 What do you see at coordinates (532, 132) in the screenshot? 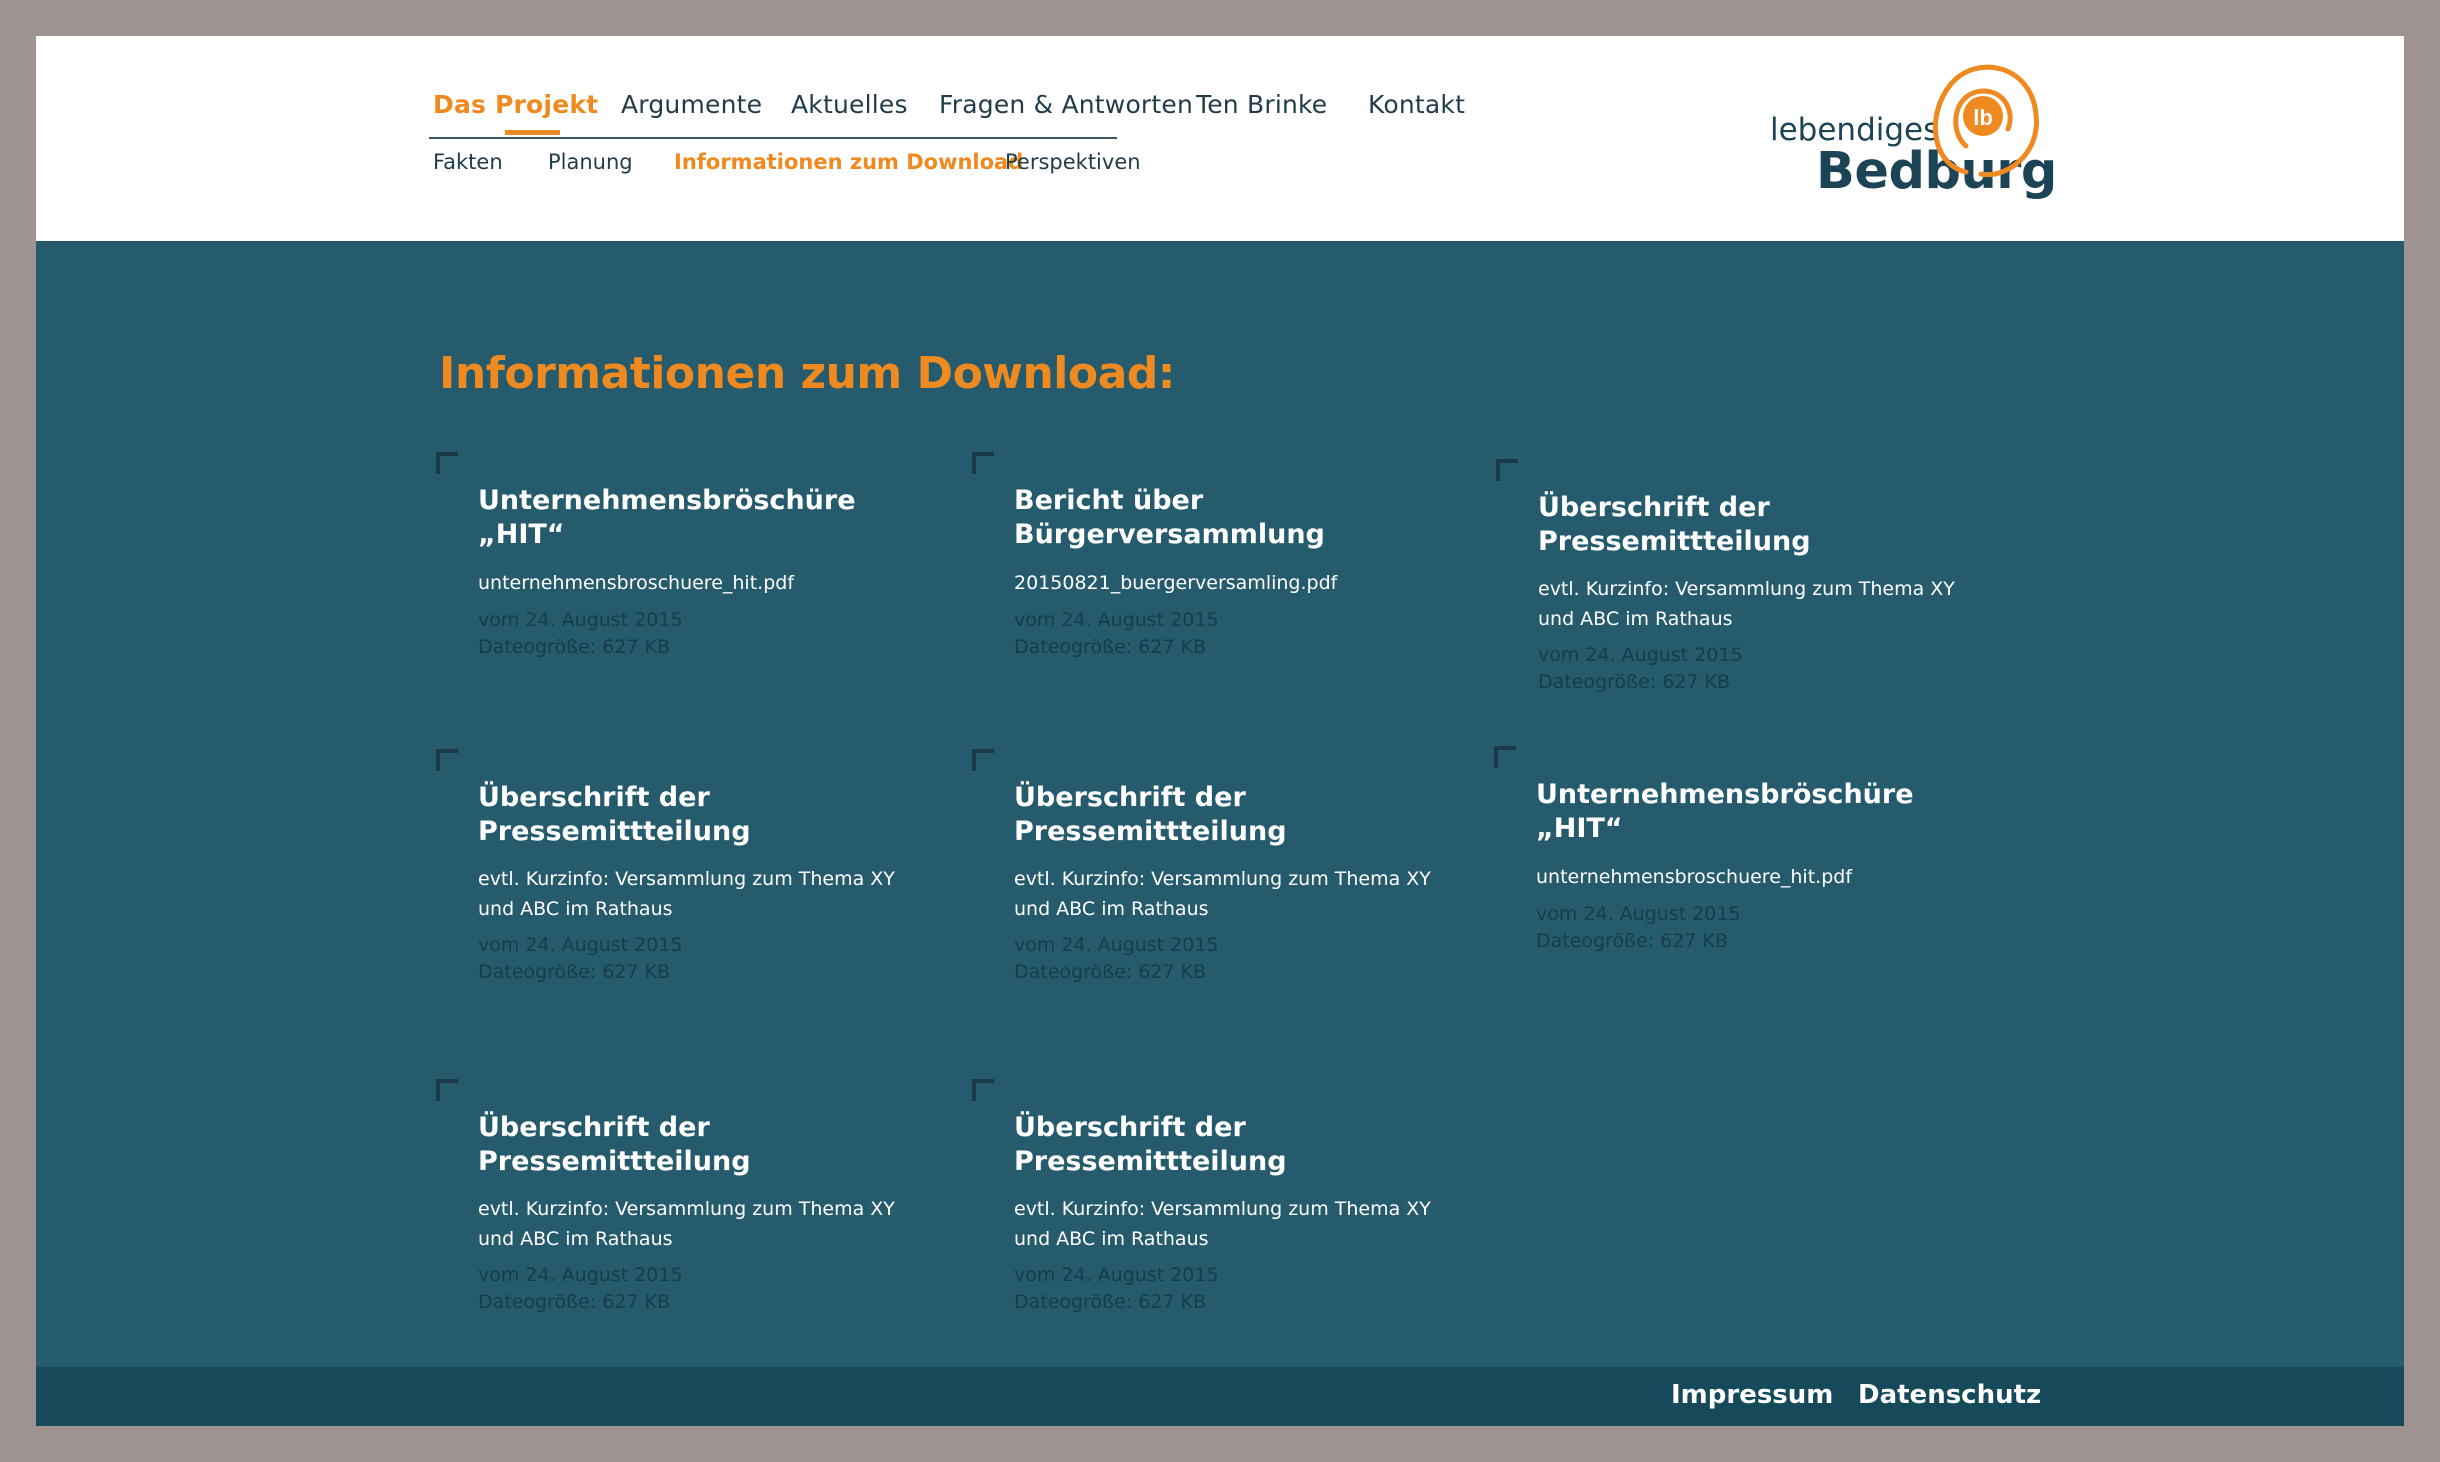
I see `active-nav-indicator` at bounding box center [532, 132].